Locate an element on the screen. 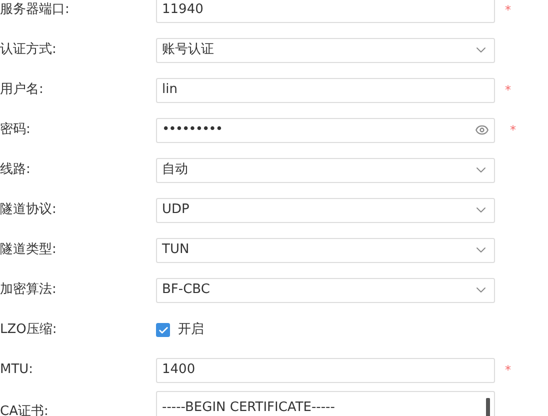  password-field: ••••••••• is located at coordinates (325, 130).